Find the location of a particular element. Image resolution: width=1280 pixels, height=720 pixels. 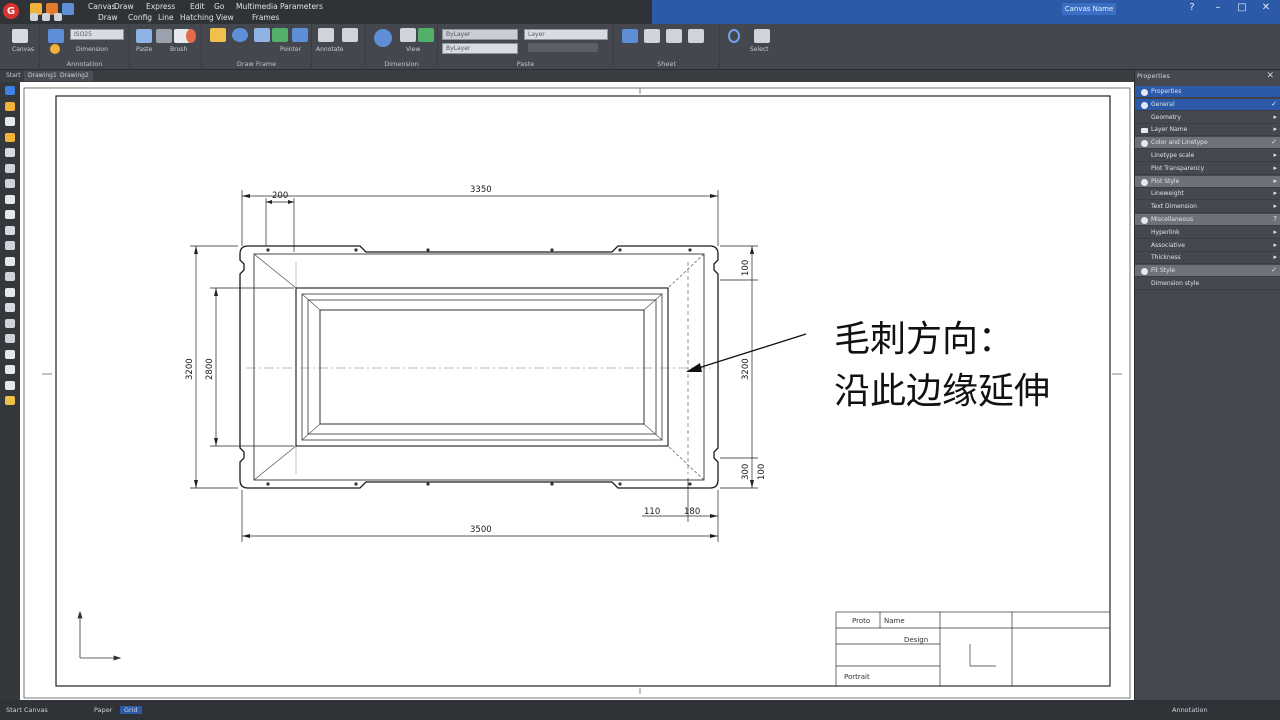

menu-row2-item-2: Line is located at coordinates (166, 17).